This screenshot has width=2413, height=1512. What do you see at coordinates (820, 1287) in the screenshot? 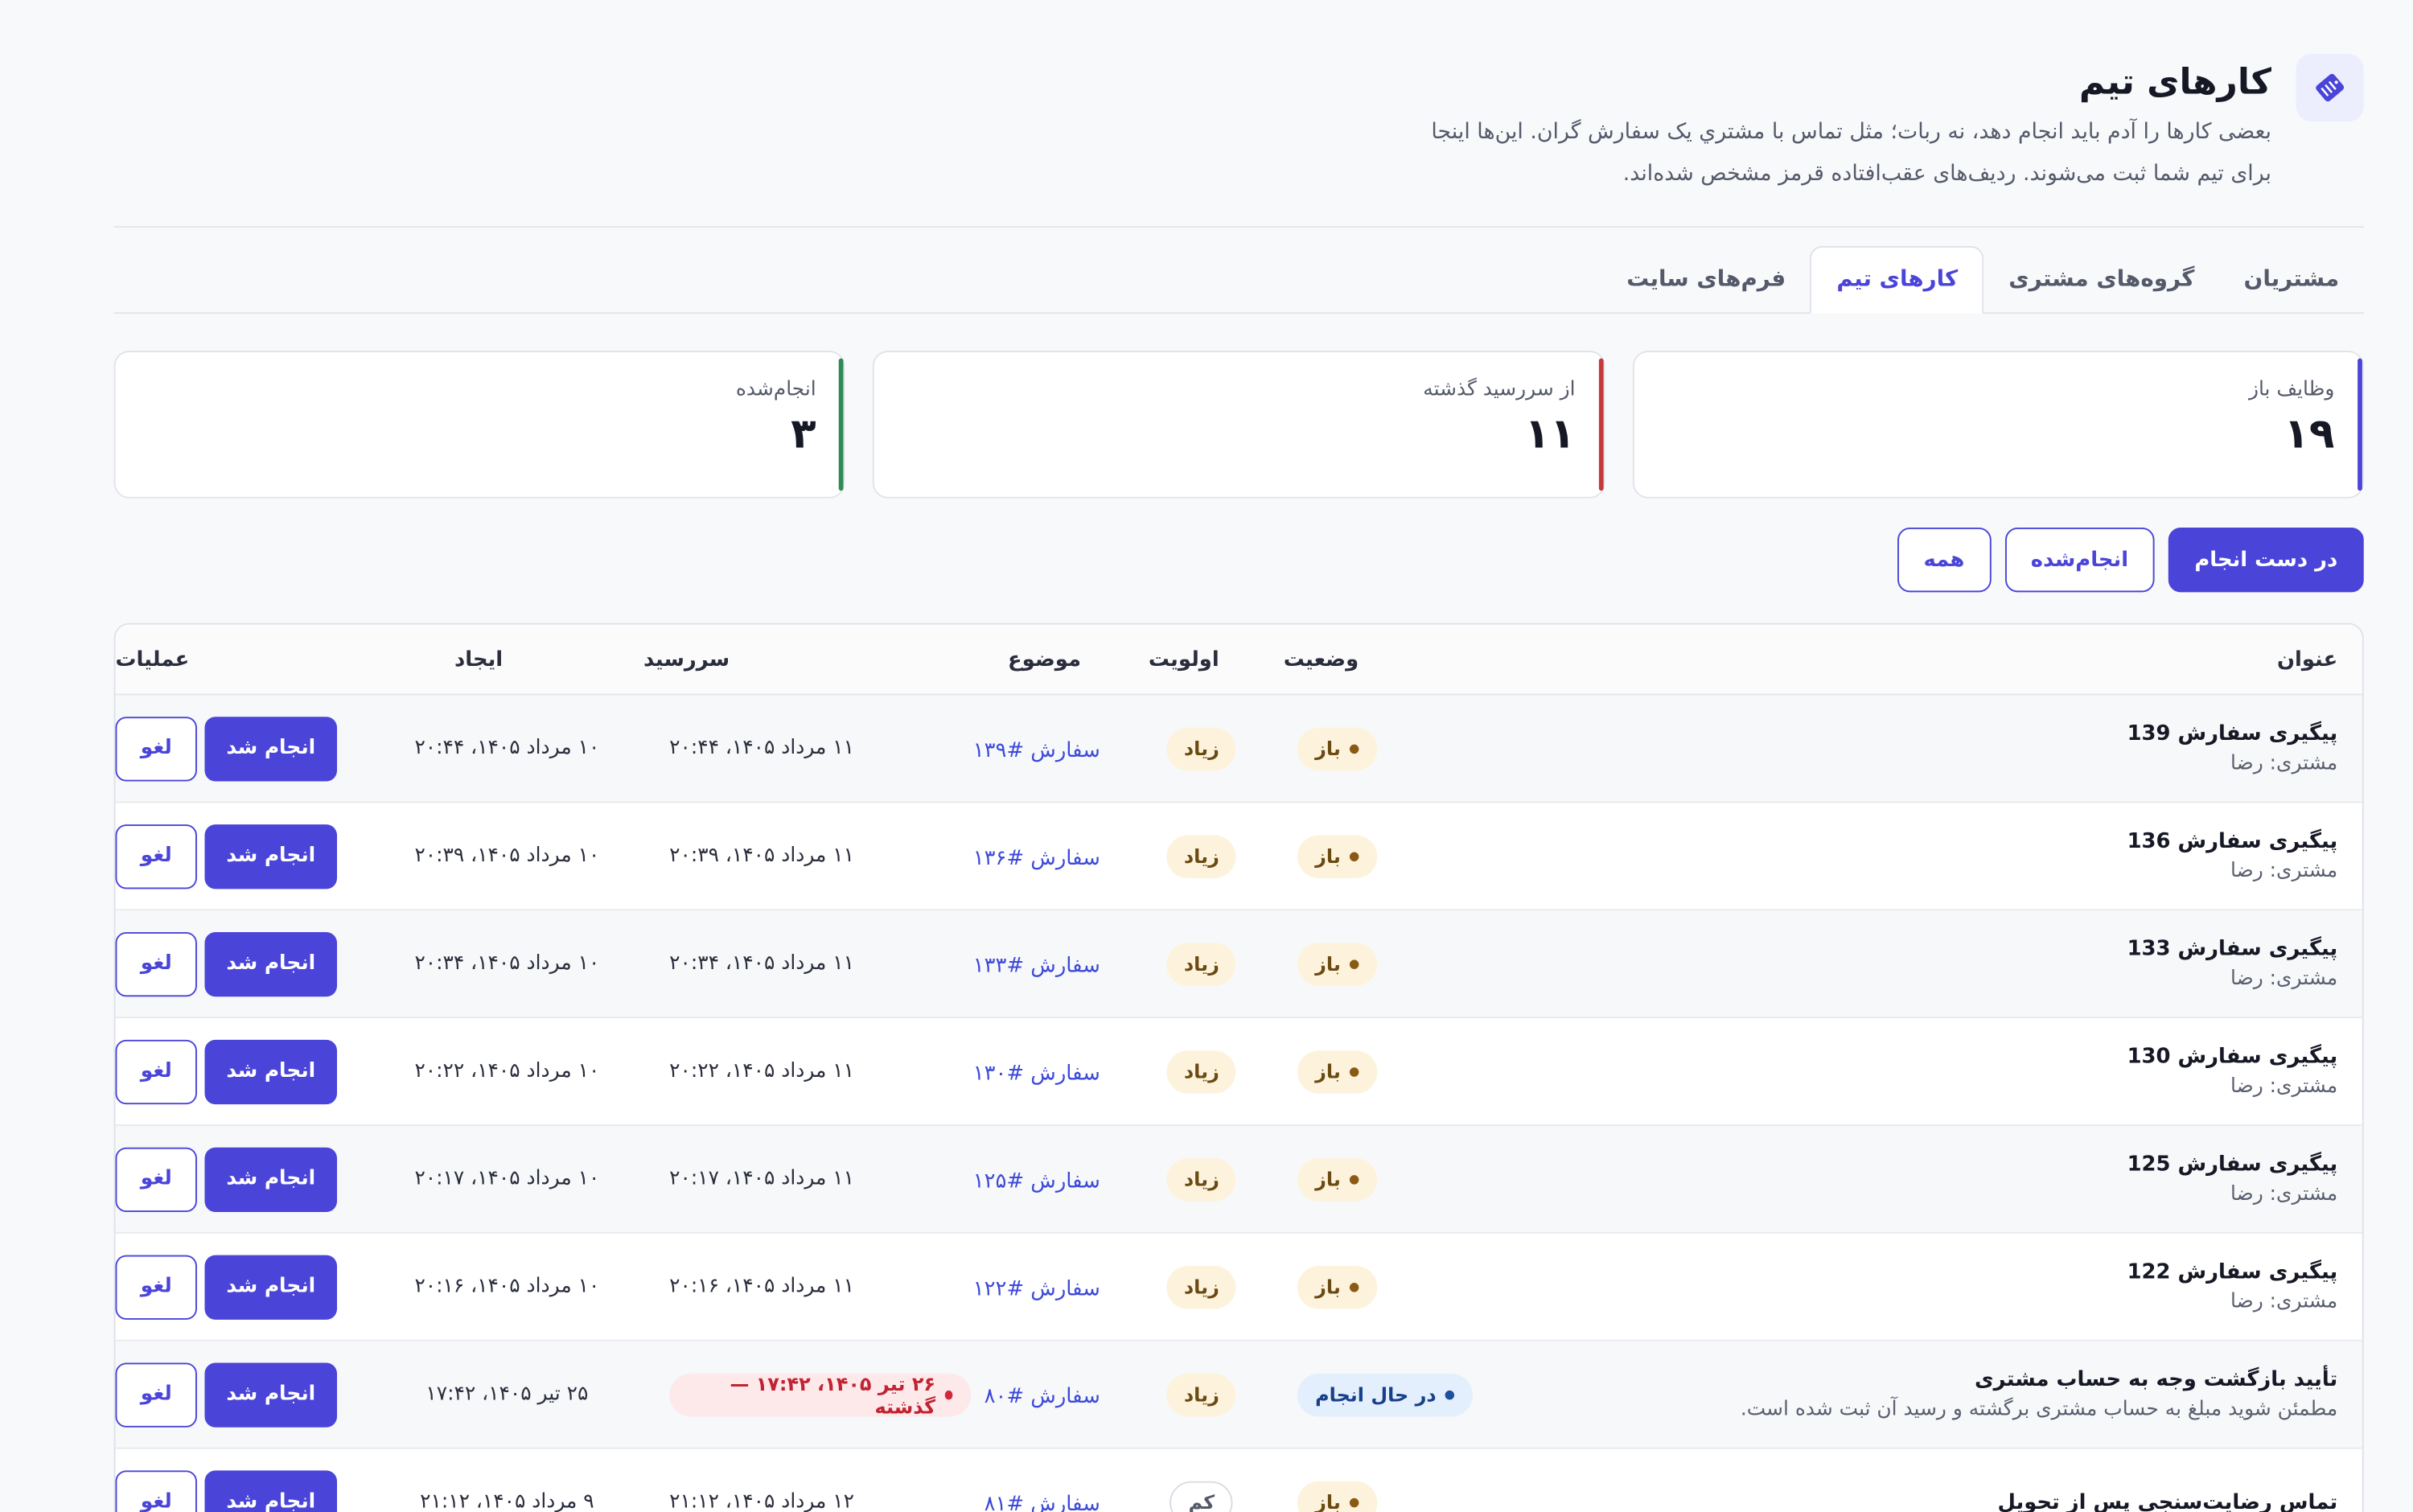
I see `due-cell: ۱۱ مرداد ۱۴۰۵، ۲۰:۱۶` at bounding box center [820, 1287].